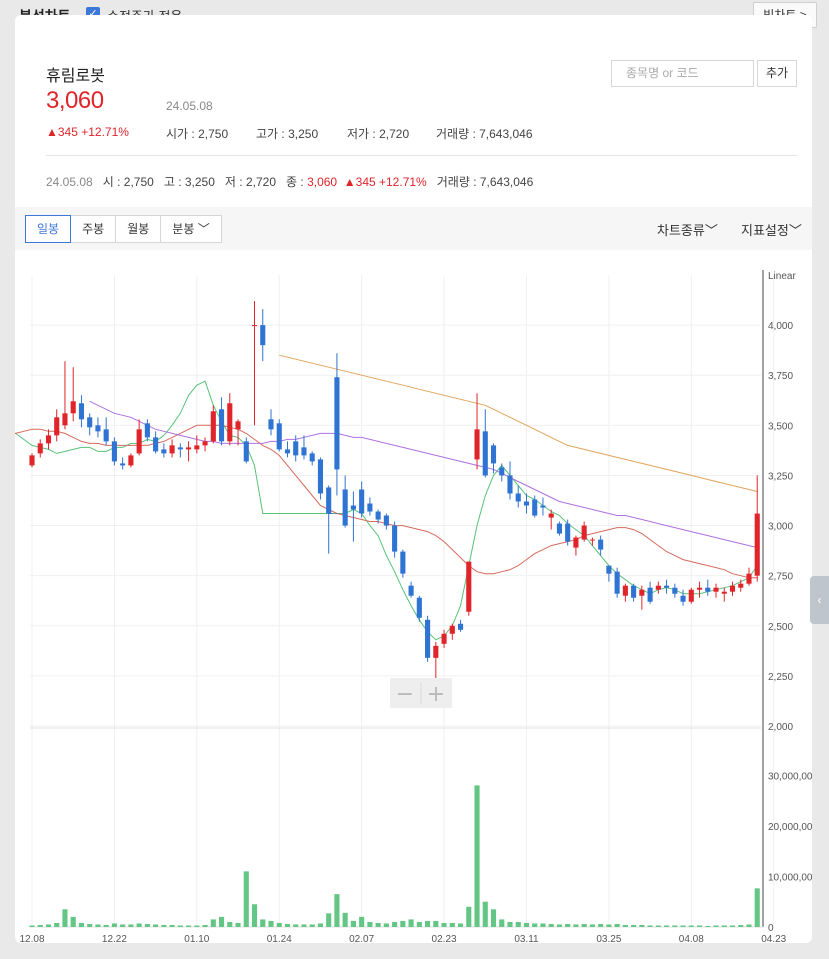  What do you see at coordinates (48, 229) in the screenshot?
I see `tab-daily: 일봉` at bounding box center [48, 229].